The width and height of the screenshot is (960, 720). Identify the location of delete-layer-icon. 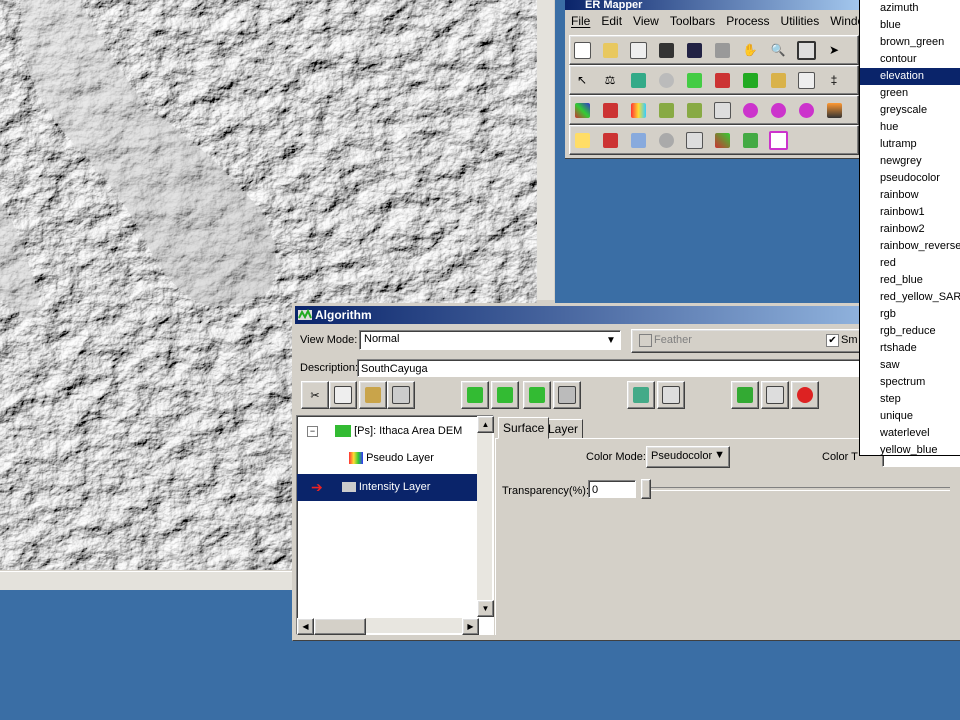
(567, 395).